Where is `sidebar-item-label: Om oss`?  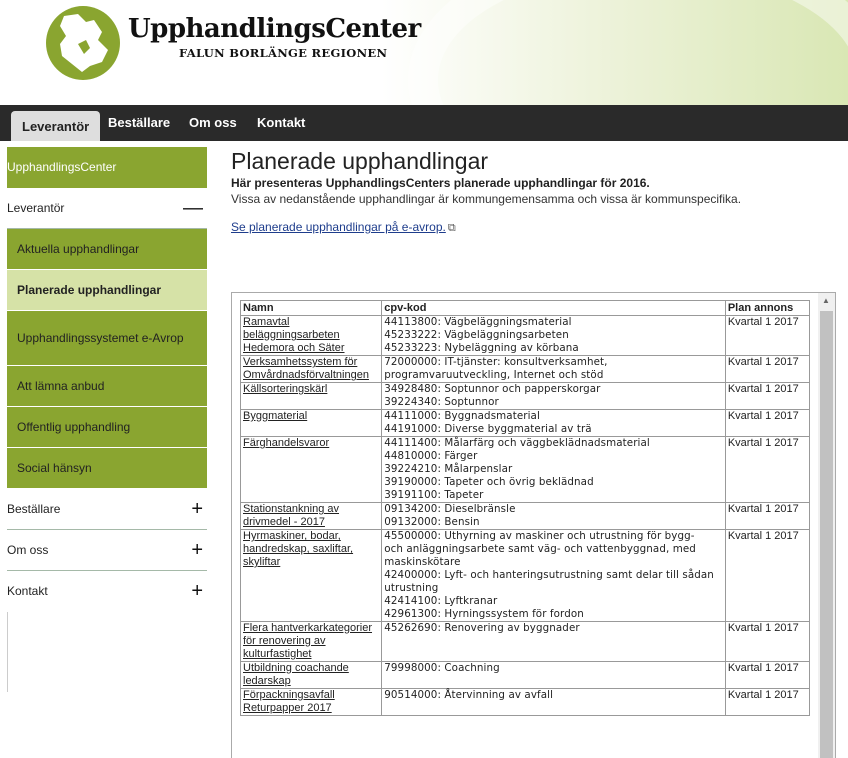 sidebar-item-label: Om oss is located at coordinates (28, 550).